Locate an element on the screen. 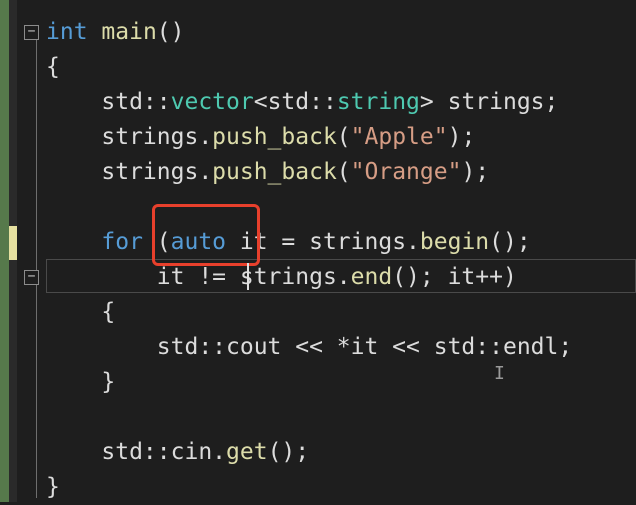 Image resolution: width=636 pixels, height=505 pixels. code-token: int is located at coordinates (67, 32).